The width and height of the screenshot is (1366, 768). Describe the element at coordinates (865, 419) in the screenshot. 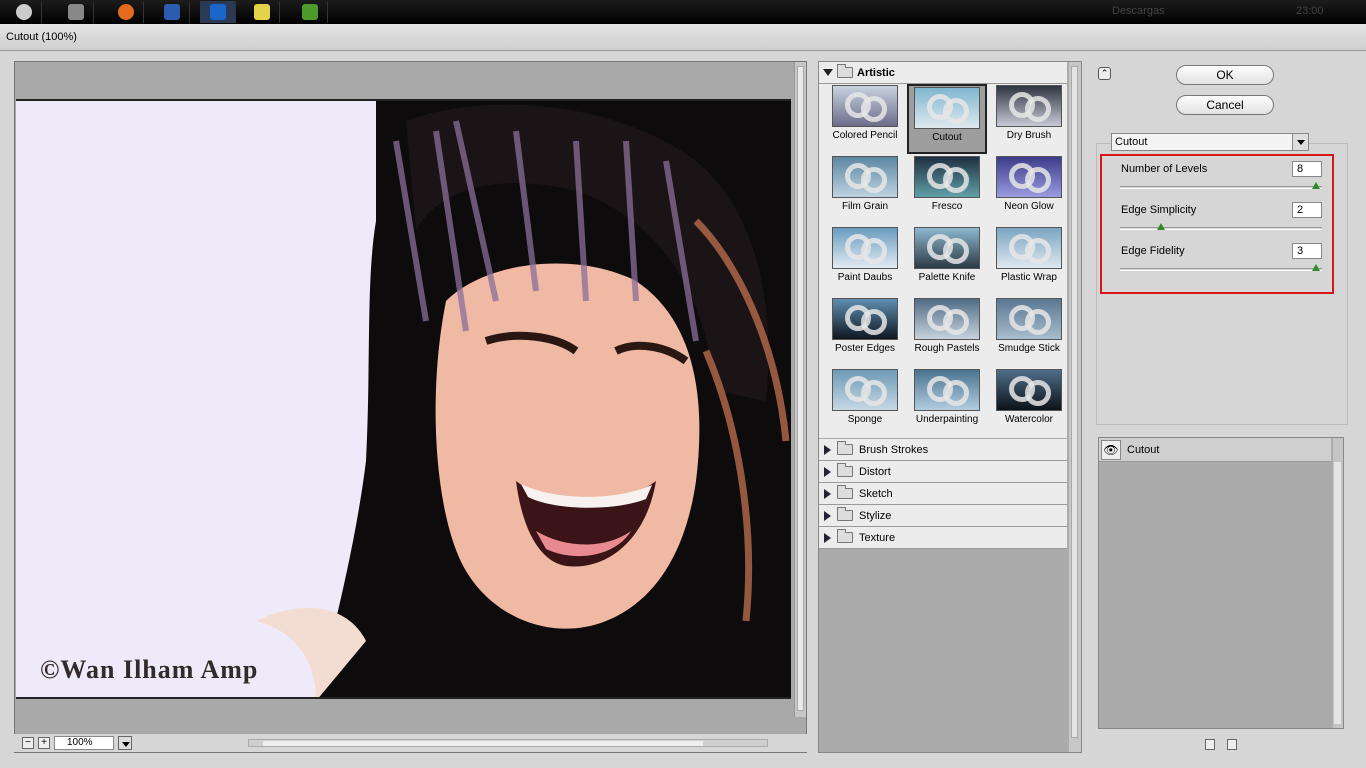

I see `filter-thumb-label: Sponge` at that location.